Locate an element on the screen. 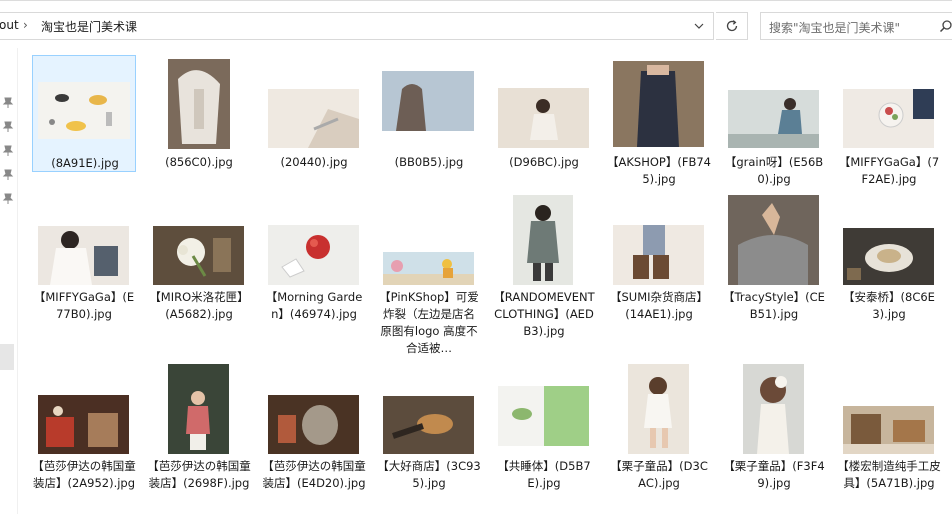  file-item: 【栗子童品】(D3CAC).jpg is located at coordinates (659, 437).